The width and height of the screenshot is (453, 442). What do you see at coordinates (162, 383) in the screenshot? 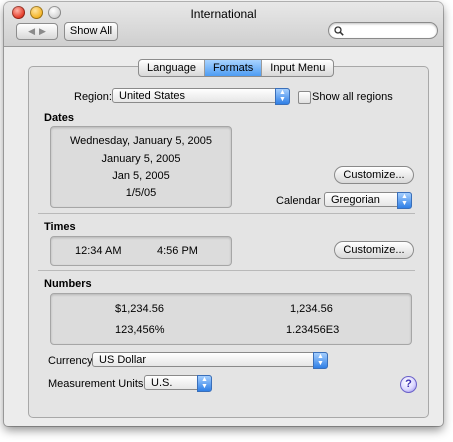
I see `measurement-units-value: U.S.` at bounding box center [162, 383].